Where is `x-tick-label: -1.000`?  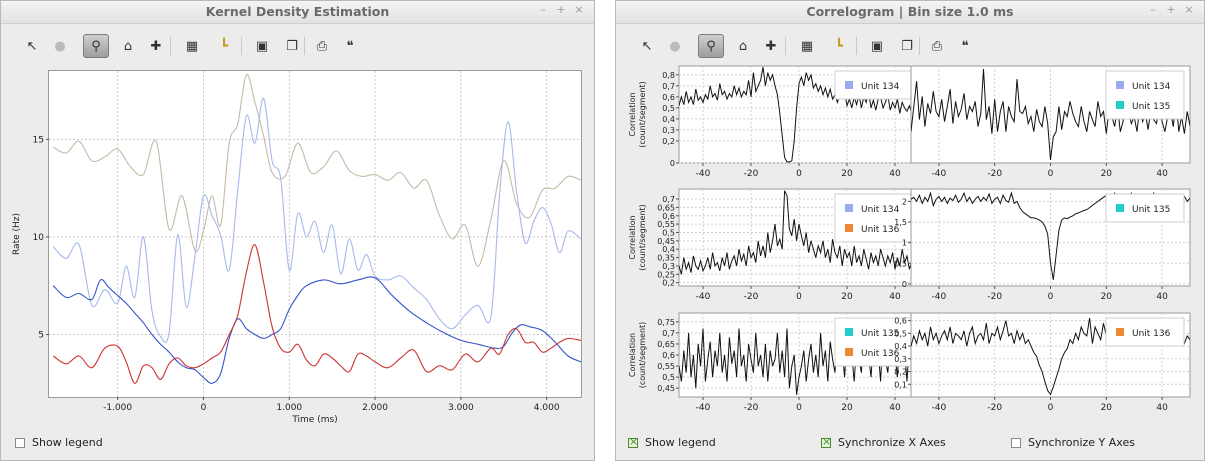
x-tick-label: -1.000 is located at coordinates (117, 408).